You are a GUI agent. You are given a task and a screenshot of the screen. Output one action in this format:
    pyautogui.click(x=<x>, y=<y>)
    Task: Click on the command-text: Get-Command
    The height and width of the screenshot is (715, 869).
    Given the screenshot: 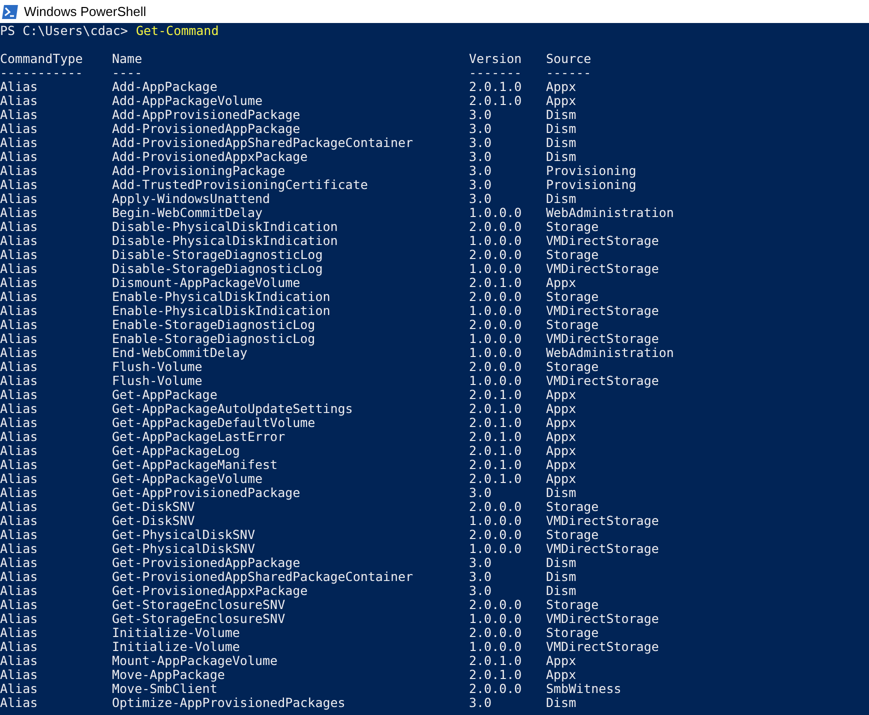 What is the action you would take?
    pyautogui.click(x=177, y=31)
    